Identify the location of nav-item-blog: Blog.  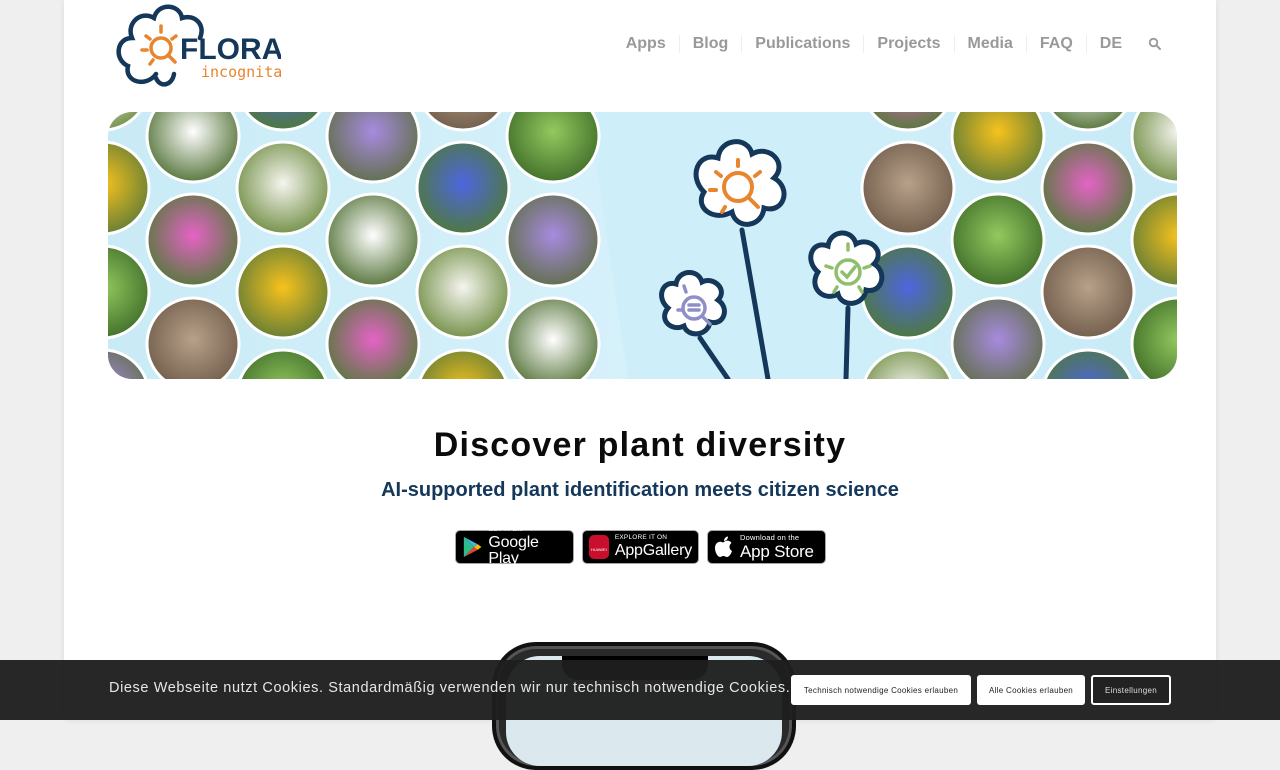
(710, 44).